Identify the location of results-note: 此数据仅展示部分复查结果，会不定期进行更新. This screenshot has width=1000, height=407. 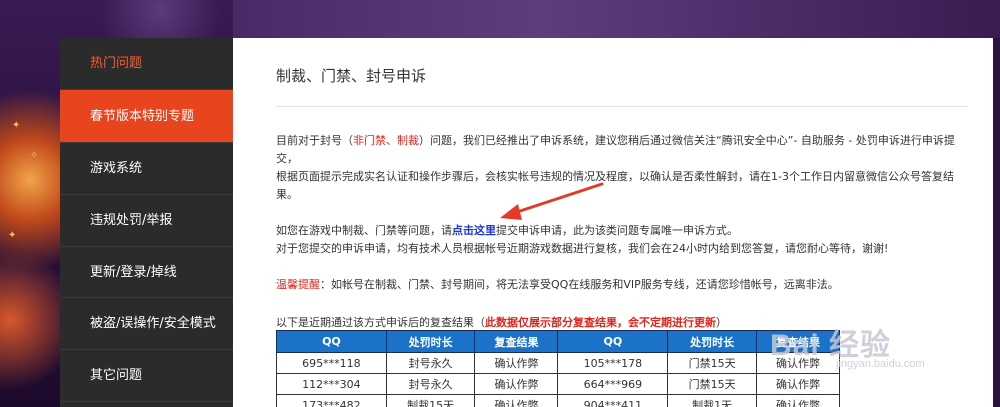
(600, 322).